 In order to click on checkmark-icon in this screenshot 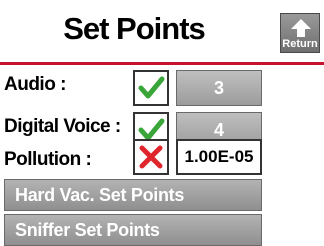, I will do `click(151, 87)`.